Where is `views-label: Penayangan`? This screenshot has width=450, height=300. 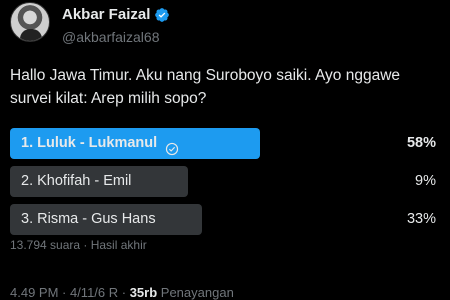
views-label: Penayangan is located at coordinates (195, 292).